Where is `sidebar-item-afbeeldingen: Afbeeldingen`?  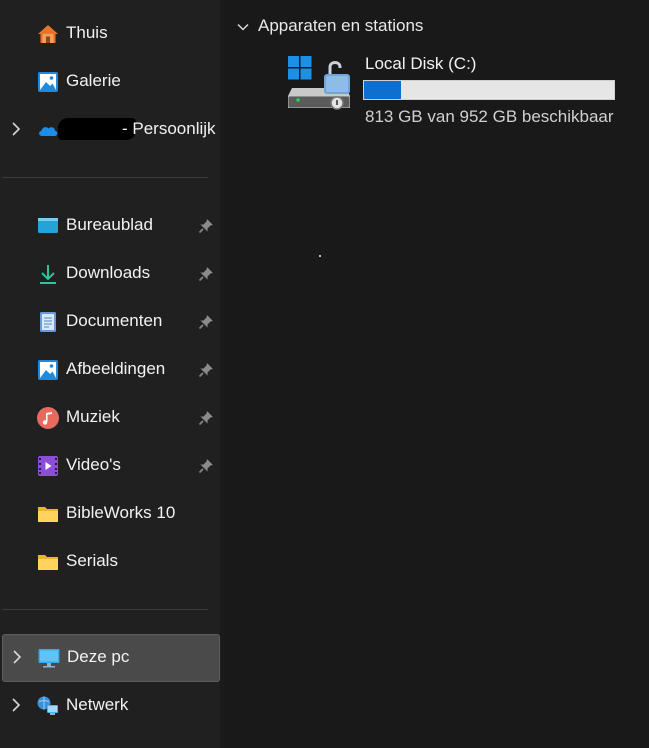
sidebar-item-afbeeldingen: Afbeeldingen is located at coordinates (111, 370).